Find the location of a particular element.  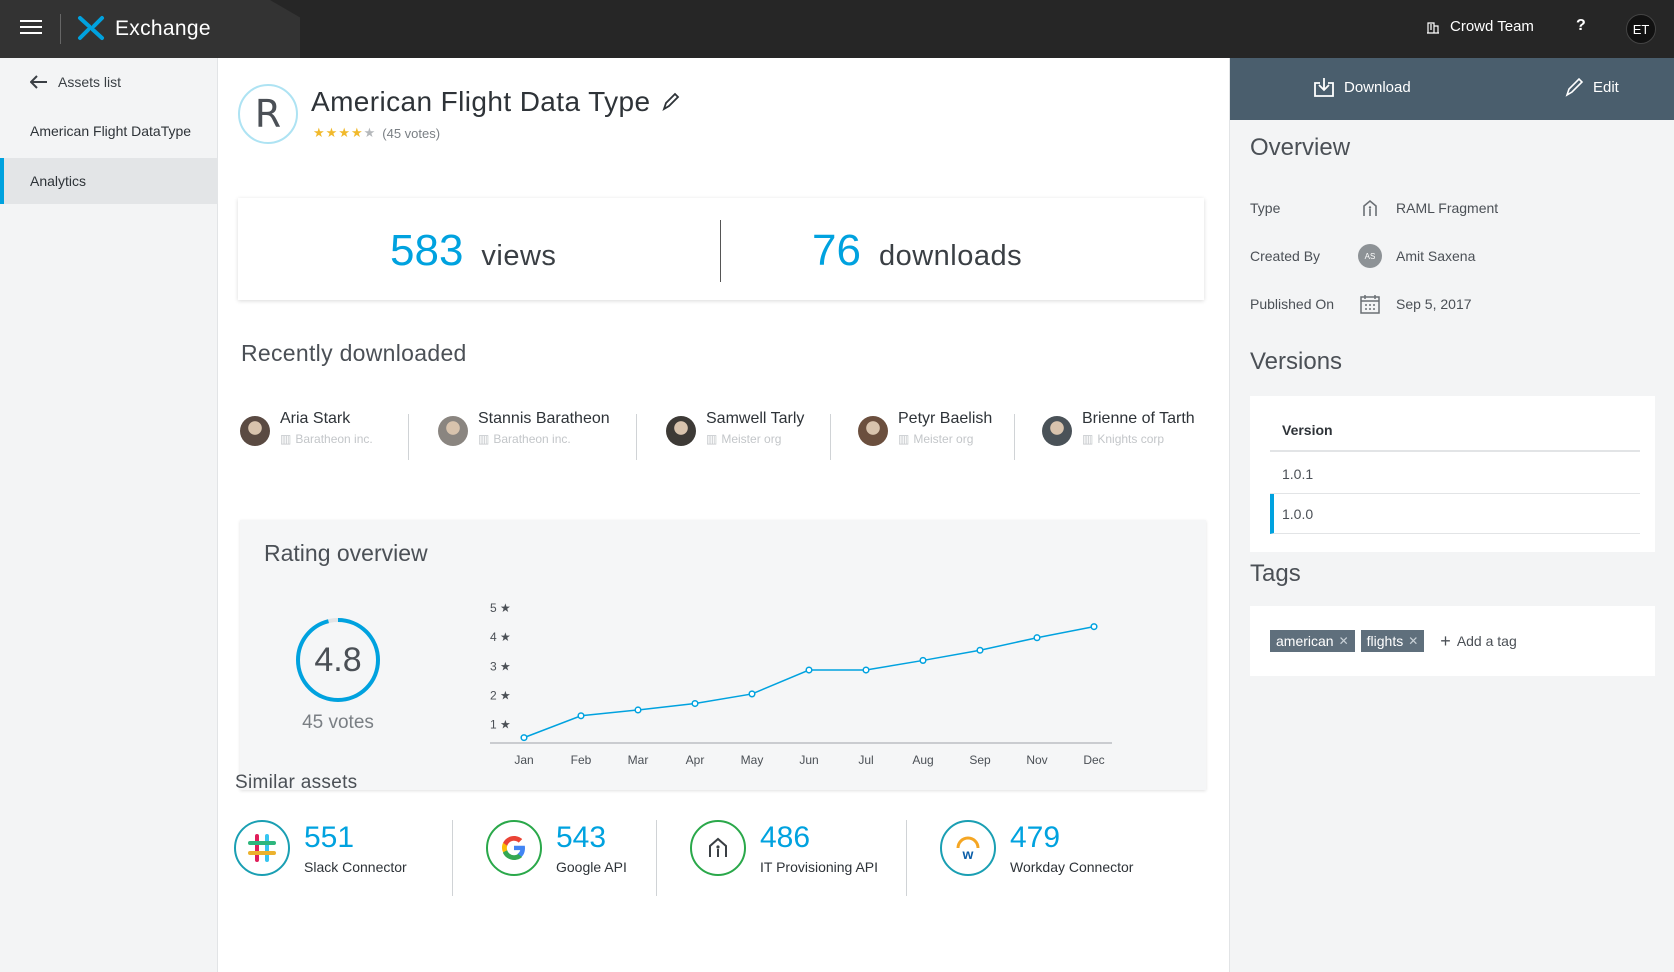

tag-label: flights is located at coordinates (1385, 641).